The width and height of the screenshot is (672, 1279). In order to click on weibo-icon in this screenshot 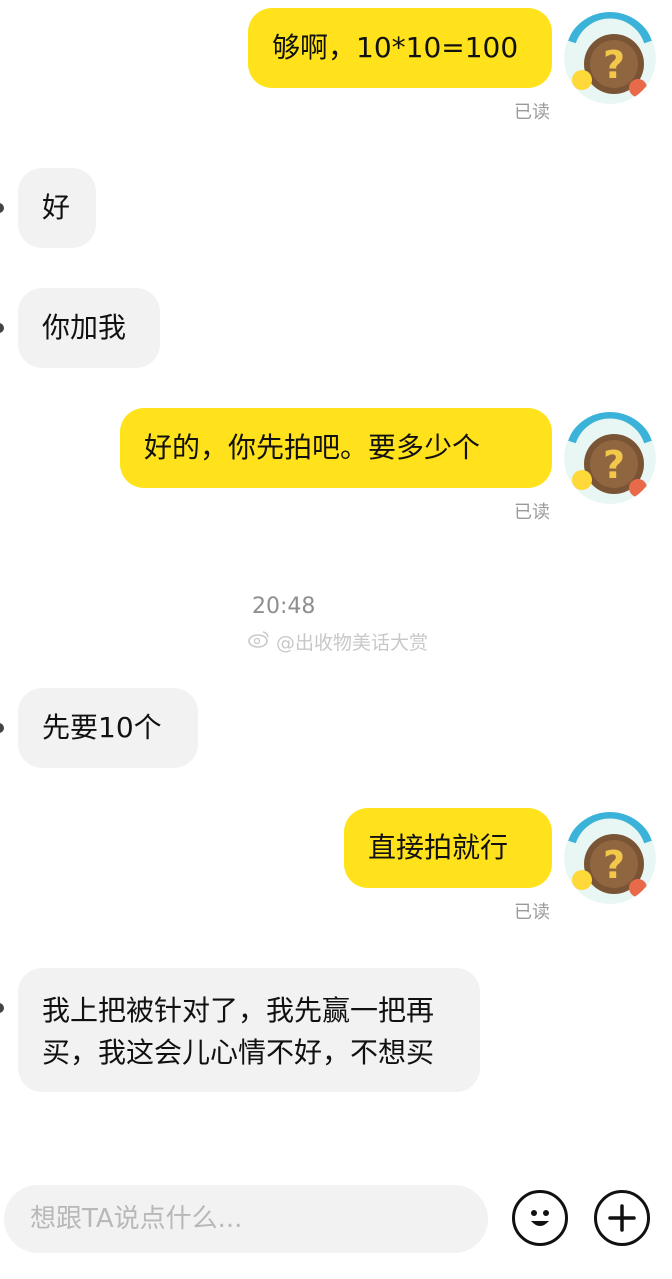, I will do `click(259, 641)`.